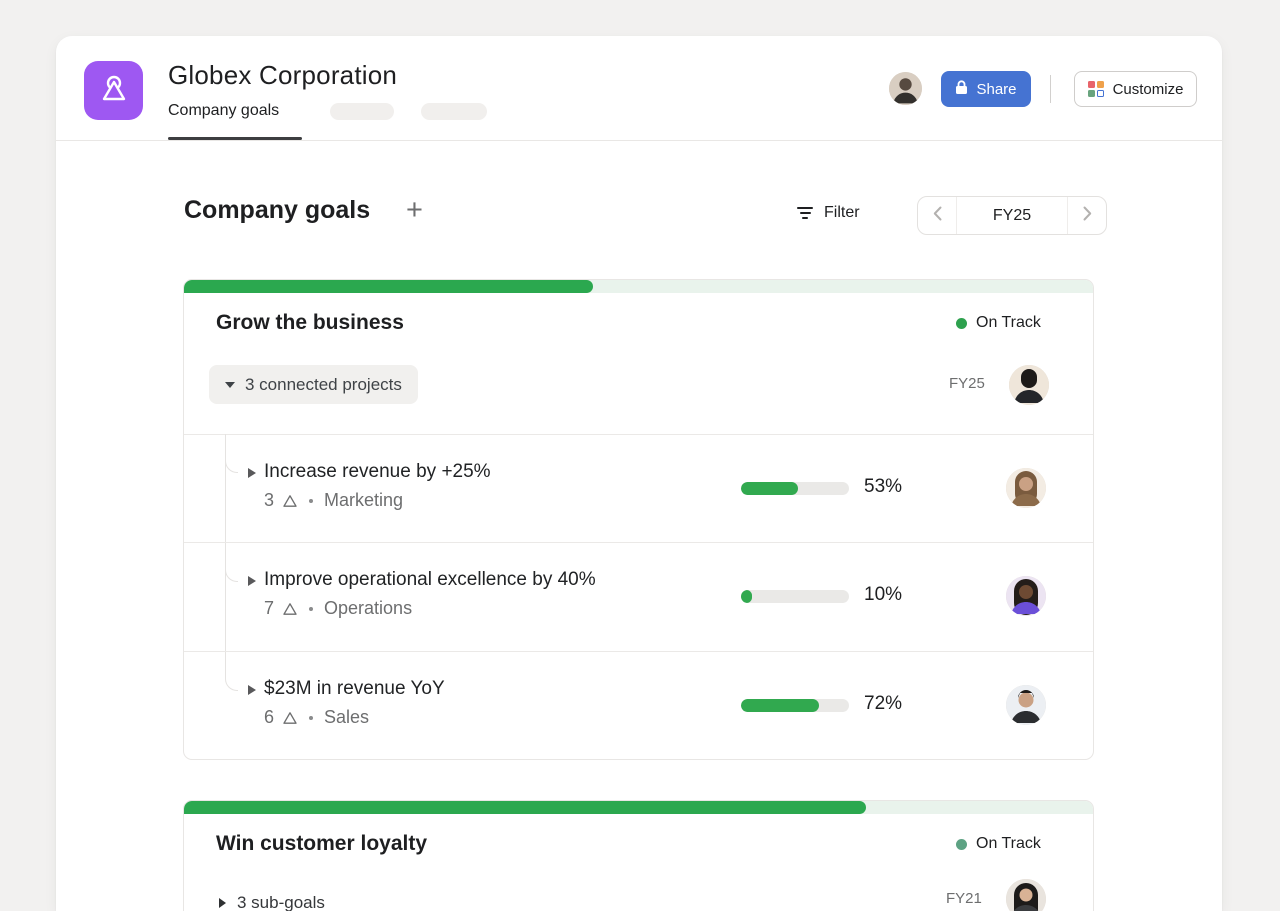  Describe the element at coordinates (883, 703) in the screenshot. I see `subgoal-percent: 72%` at that location.